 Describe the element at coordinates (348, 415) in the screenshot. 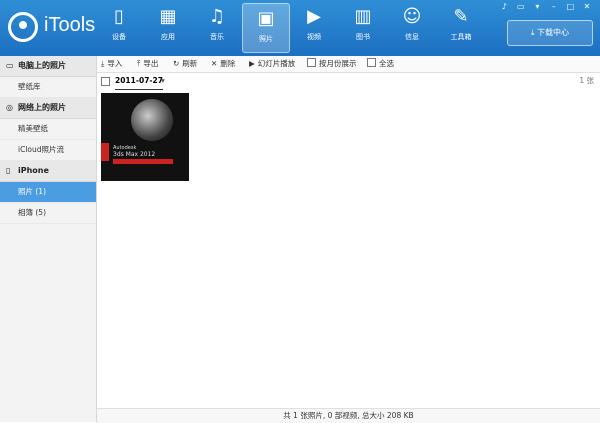

I see `status-bar: 共 1 张照片, 0 部视频, 总大小 208 KB` at that location.